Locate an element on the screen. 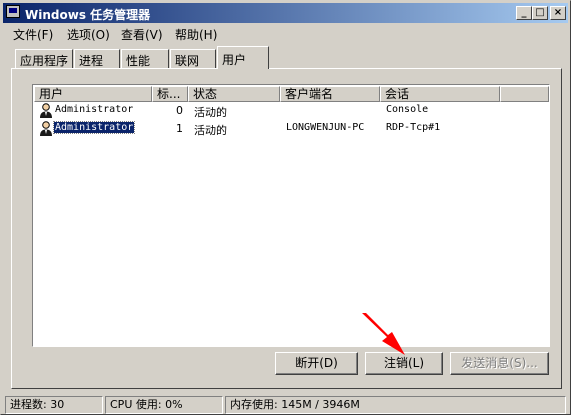  app-icon is located at coordinates (13, 11).